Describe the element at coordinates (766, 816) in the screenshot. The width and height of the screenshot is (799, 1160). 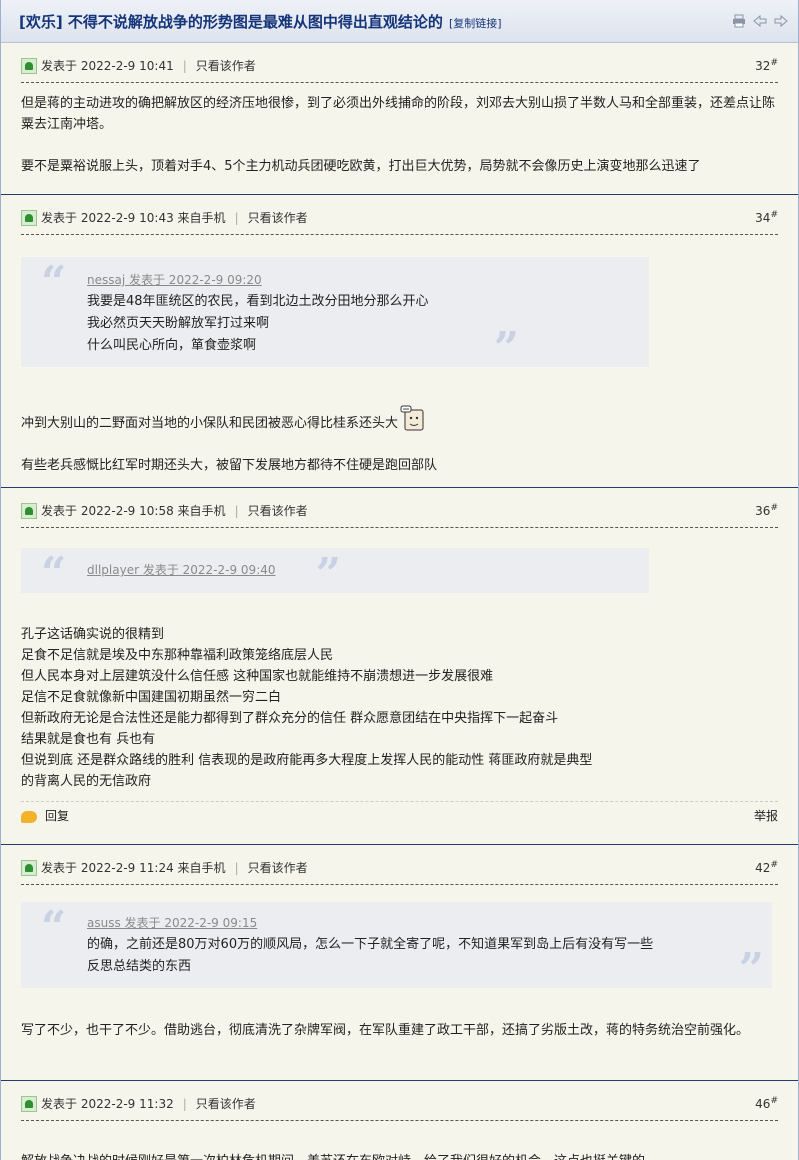
I see `report-button: 举报` at that location.